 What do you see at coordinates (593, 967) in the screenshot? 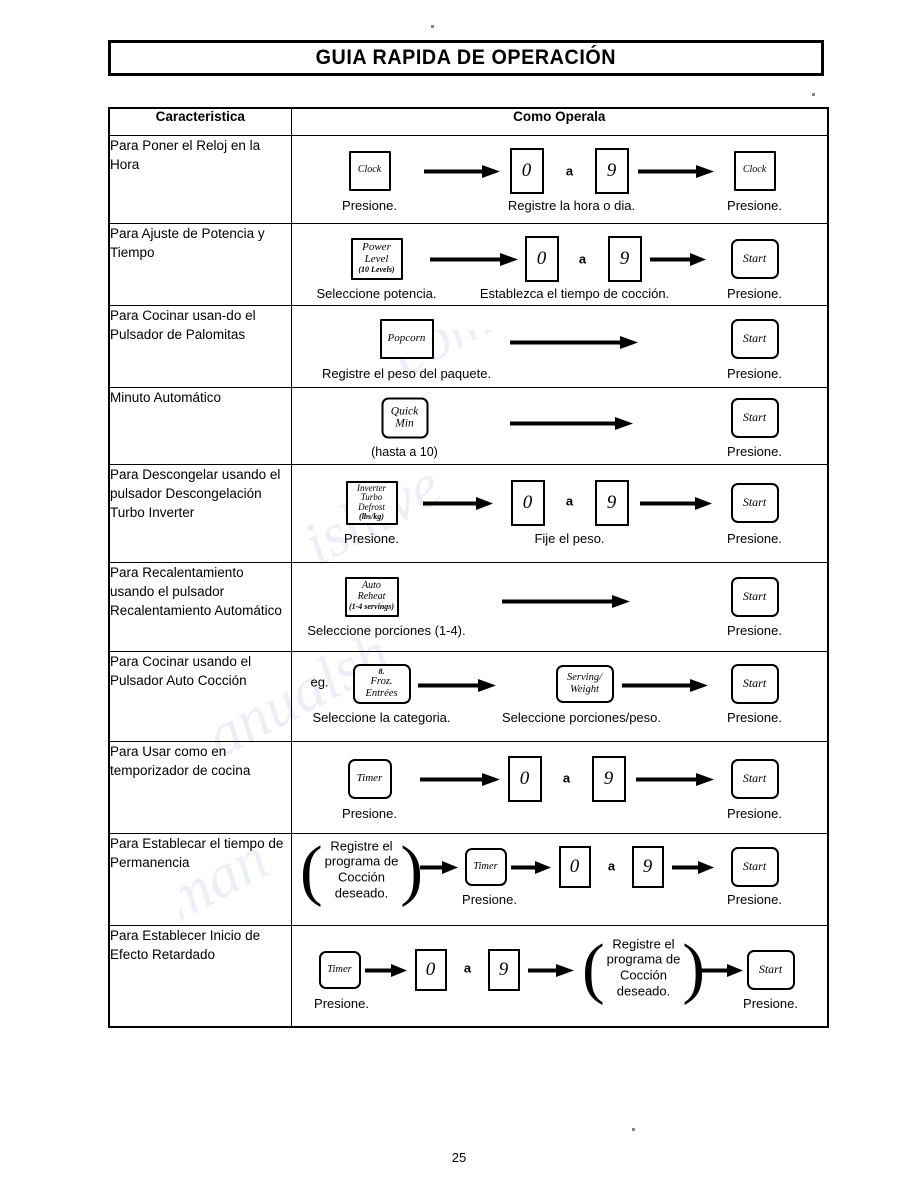
I see `paren-open-icon: (` at bounding box center [593, 967].